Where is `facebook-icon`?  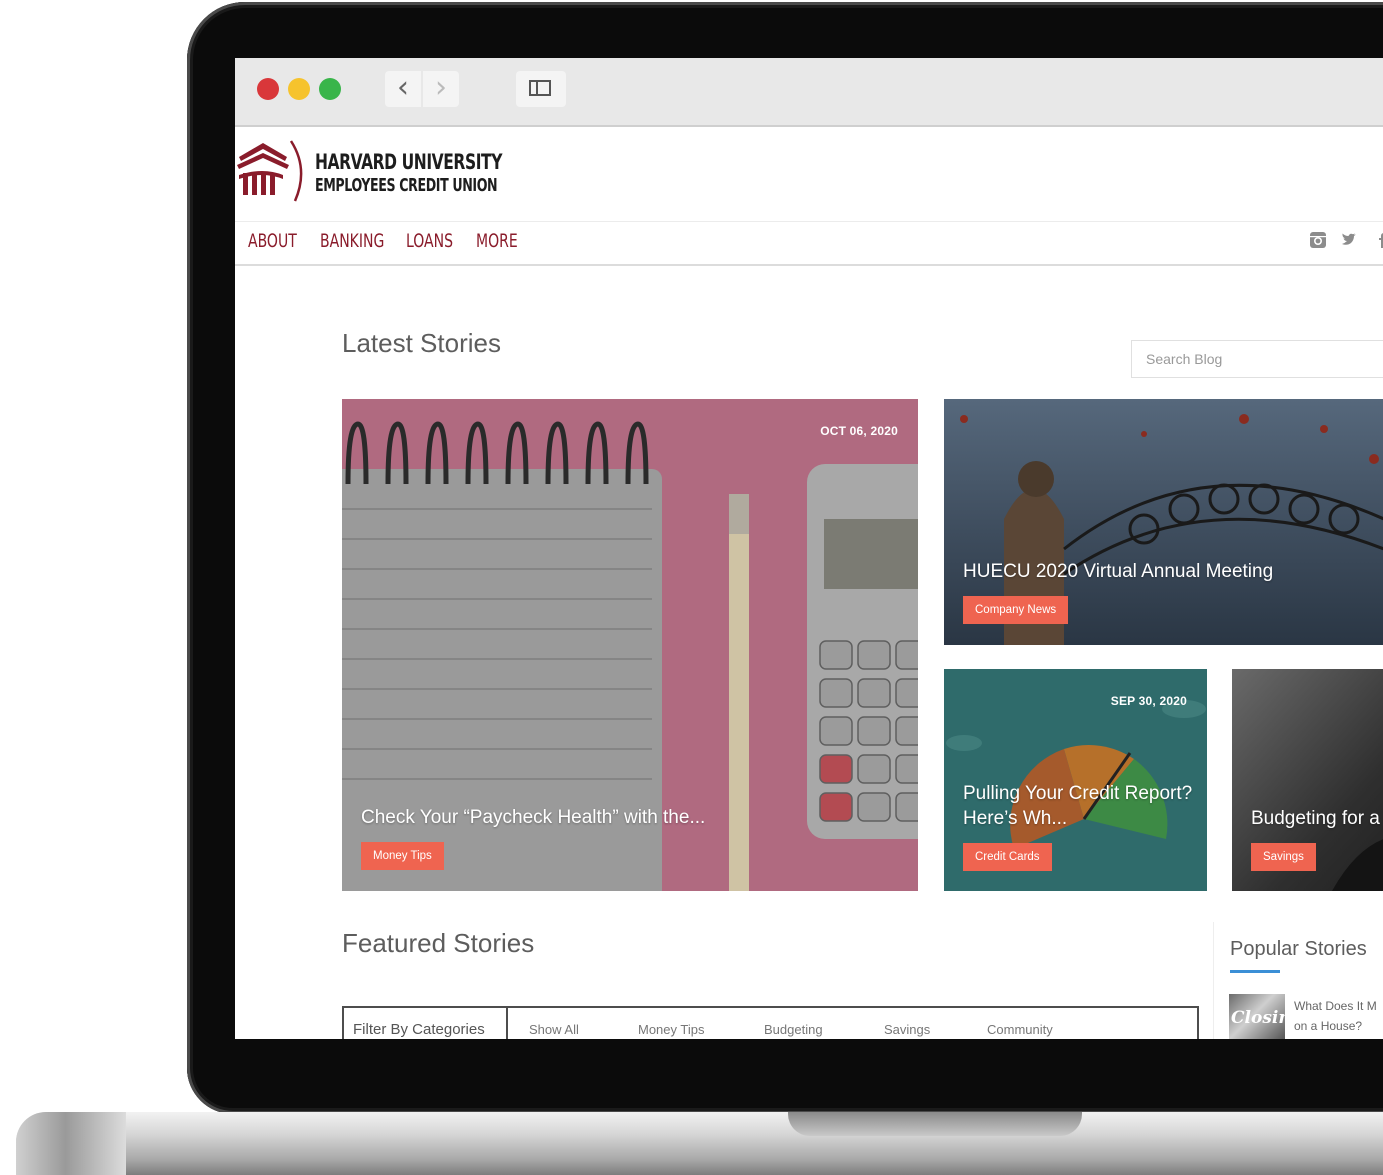 facebook-icon is located at coordinates (1377, 240).